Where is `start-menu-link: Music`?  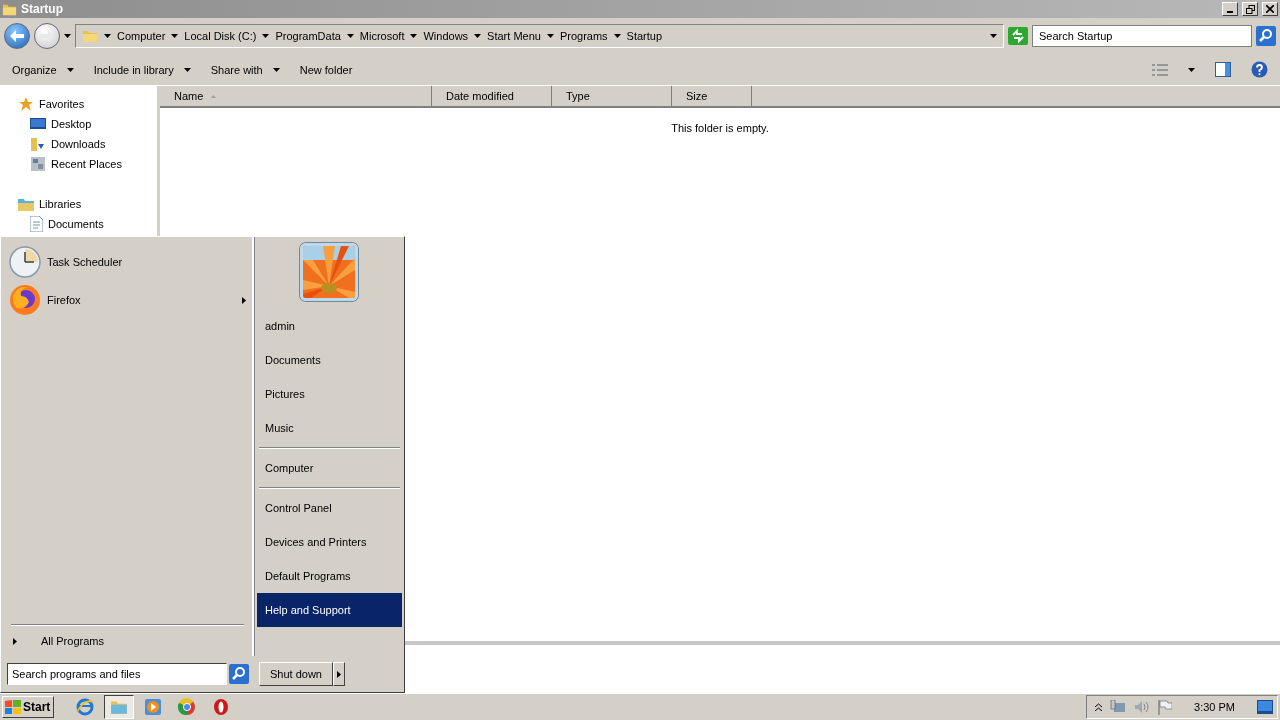 start-menu-link: Music is located at coordinates (329, 428).